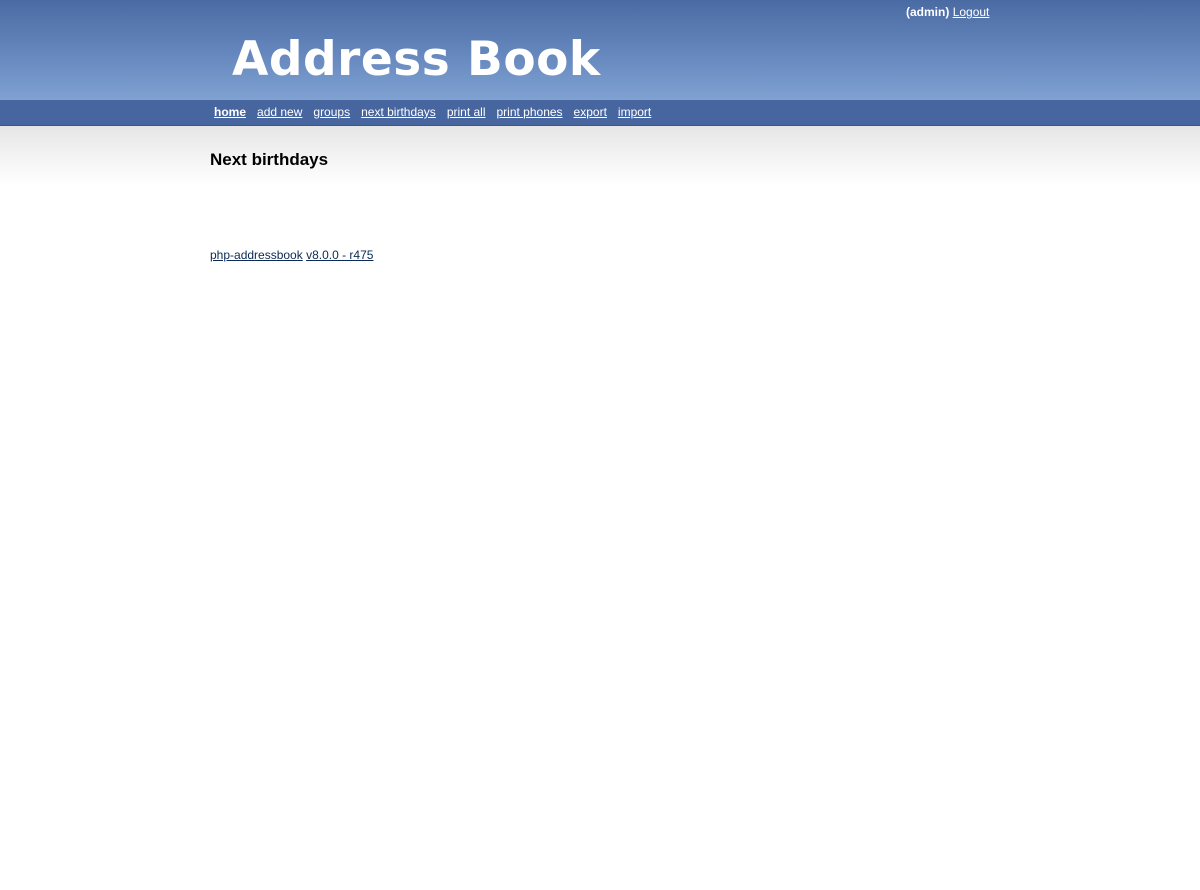 Image resolution: width=1200 pixels, height=890 pixels. Describe the element at coordinates (971, 12) in the screenshot. I see `logout-link: Logout` at that location.